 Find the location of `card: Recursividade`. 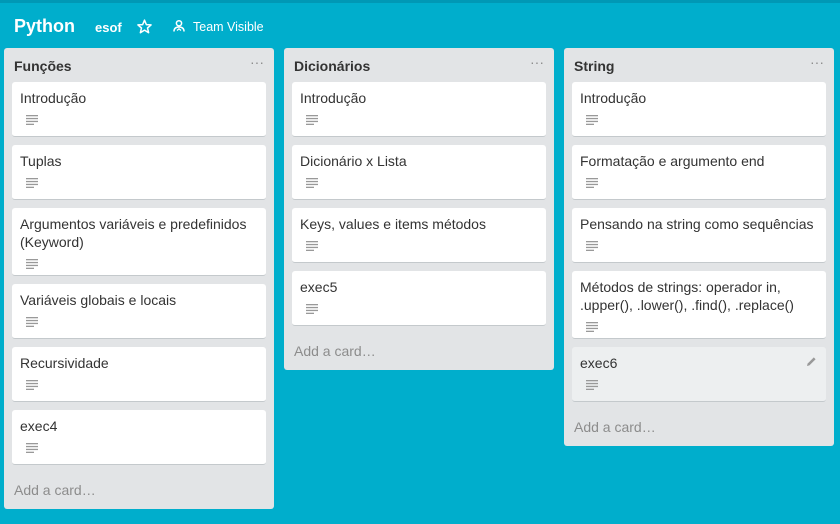

card: Recursividade is located at coordinates (139, 374).